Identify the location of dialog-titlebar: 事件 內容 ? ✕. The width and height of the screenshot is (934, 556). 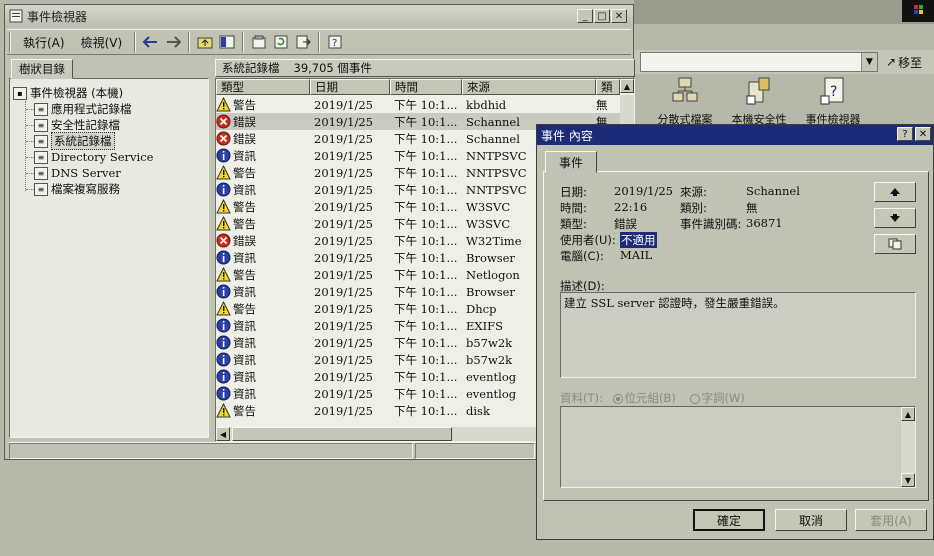
(735, 135).